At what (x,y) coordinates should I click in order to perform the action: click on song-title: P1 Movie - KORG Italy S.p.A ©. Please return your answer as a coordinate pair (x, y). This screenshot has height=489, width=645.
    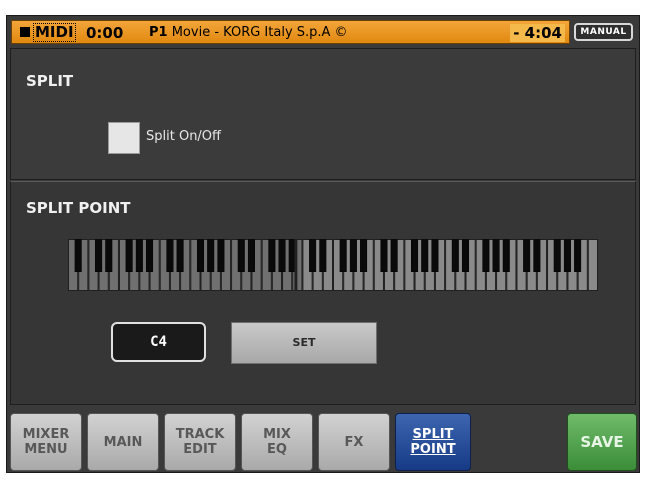
    Looking at the image, I should click on (248, 32).